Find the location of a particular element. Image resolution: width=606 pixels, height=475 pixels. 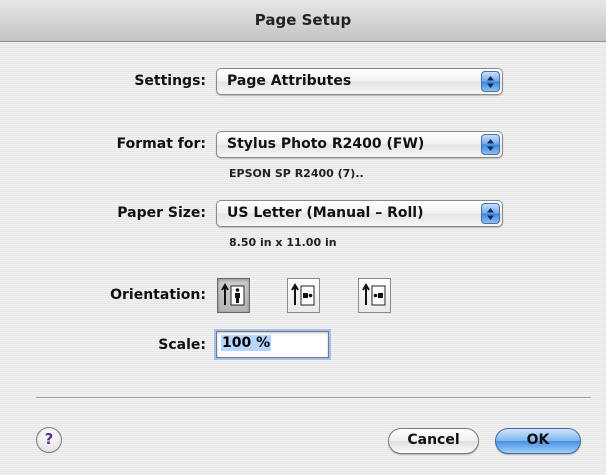

format-for-label: Format for: is located at coordinates (161, 144).